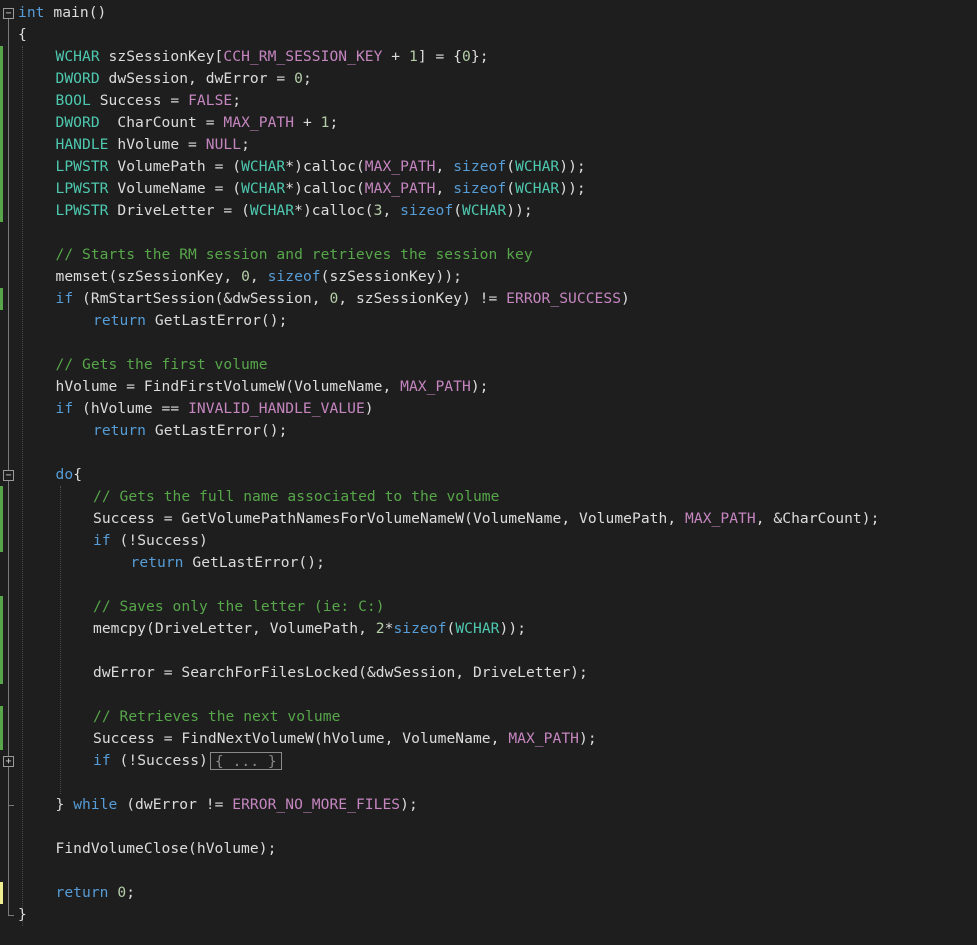 Image resolution: width=977 pixels, height=945 pixels. I want to click on macro-token: CCH_RM_SESSION_KEY, so click(303, 56).